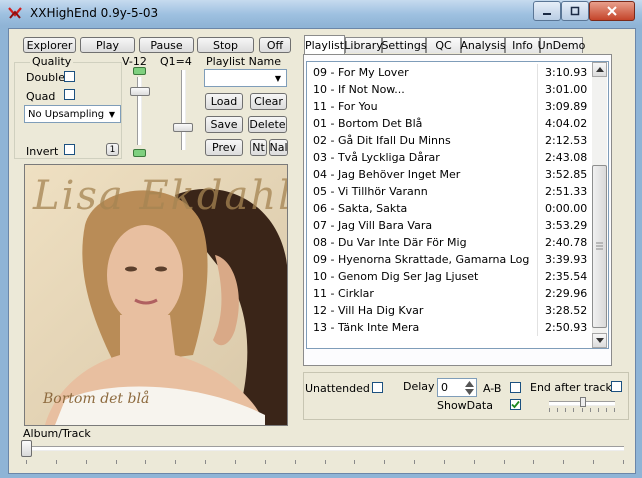 This screenshot has width=642, height=478. I want to click on unattended-checkbox, so click(377, 387).